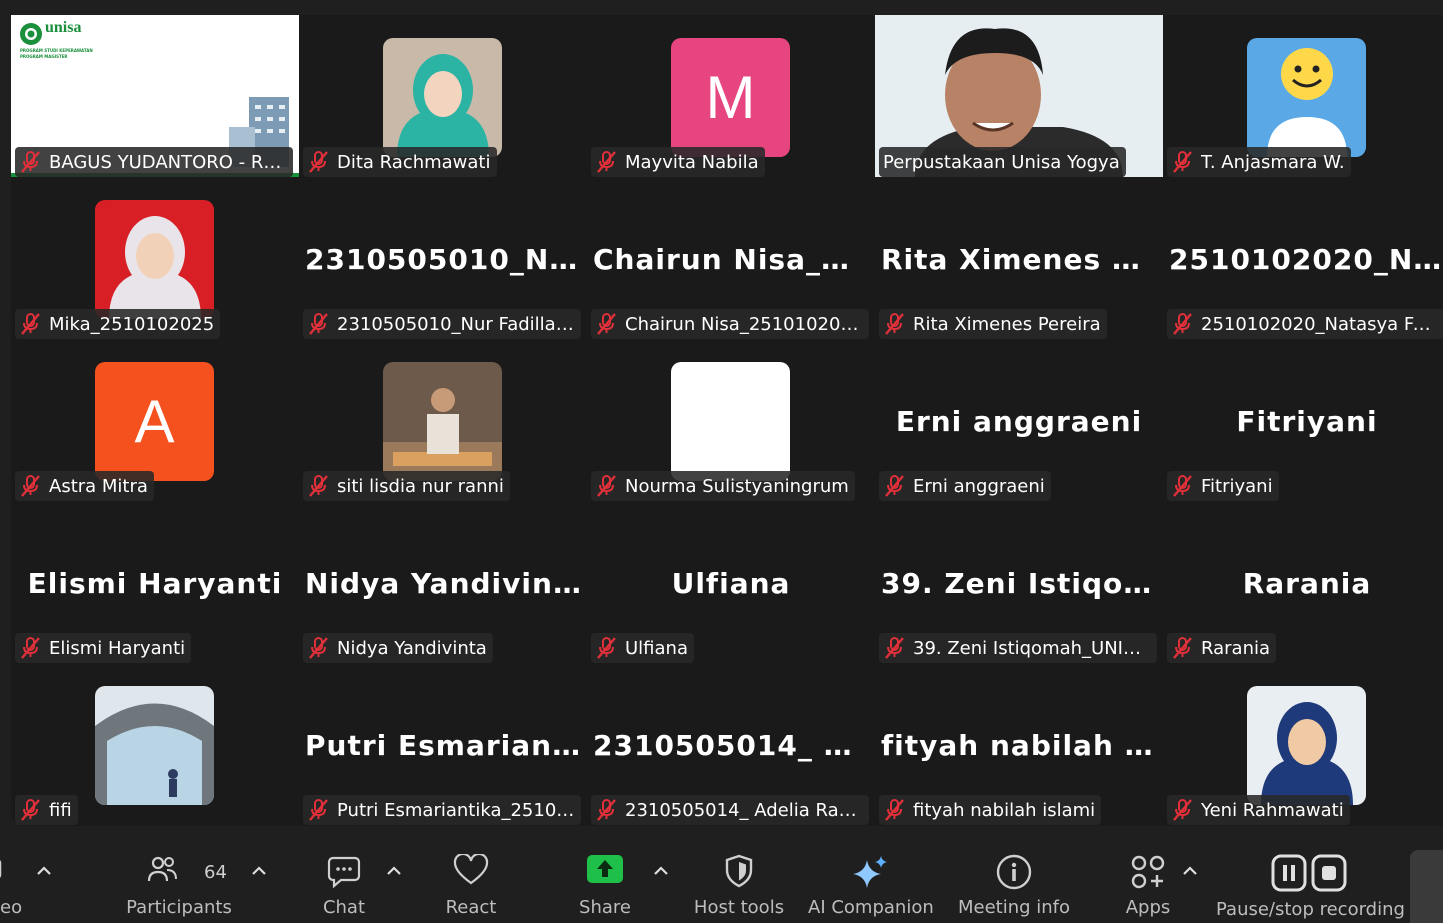 The image size is (1443, 923). What do you see at coordinates (692, 162) in the screenshot?
I see `participant-name: Mayvita Nabila` at bounding box center [692, 162].